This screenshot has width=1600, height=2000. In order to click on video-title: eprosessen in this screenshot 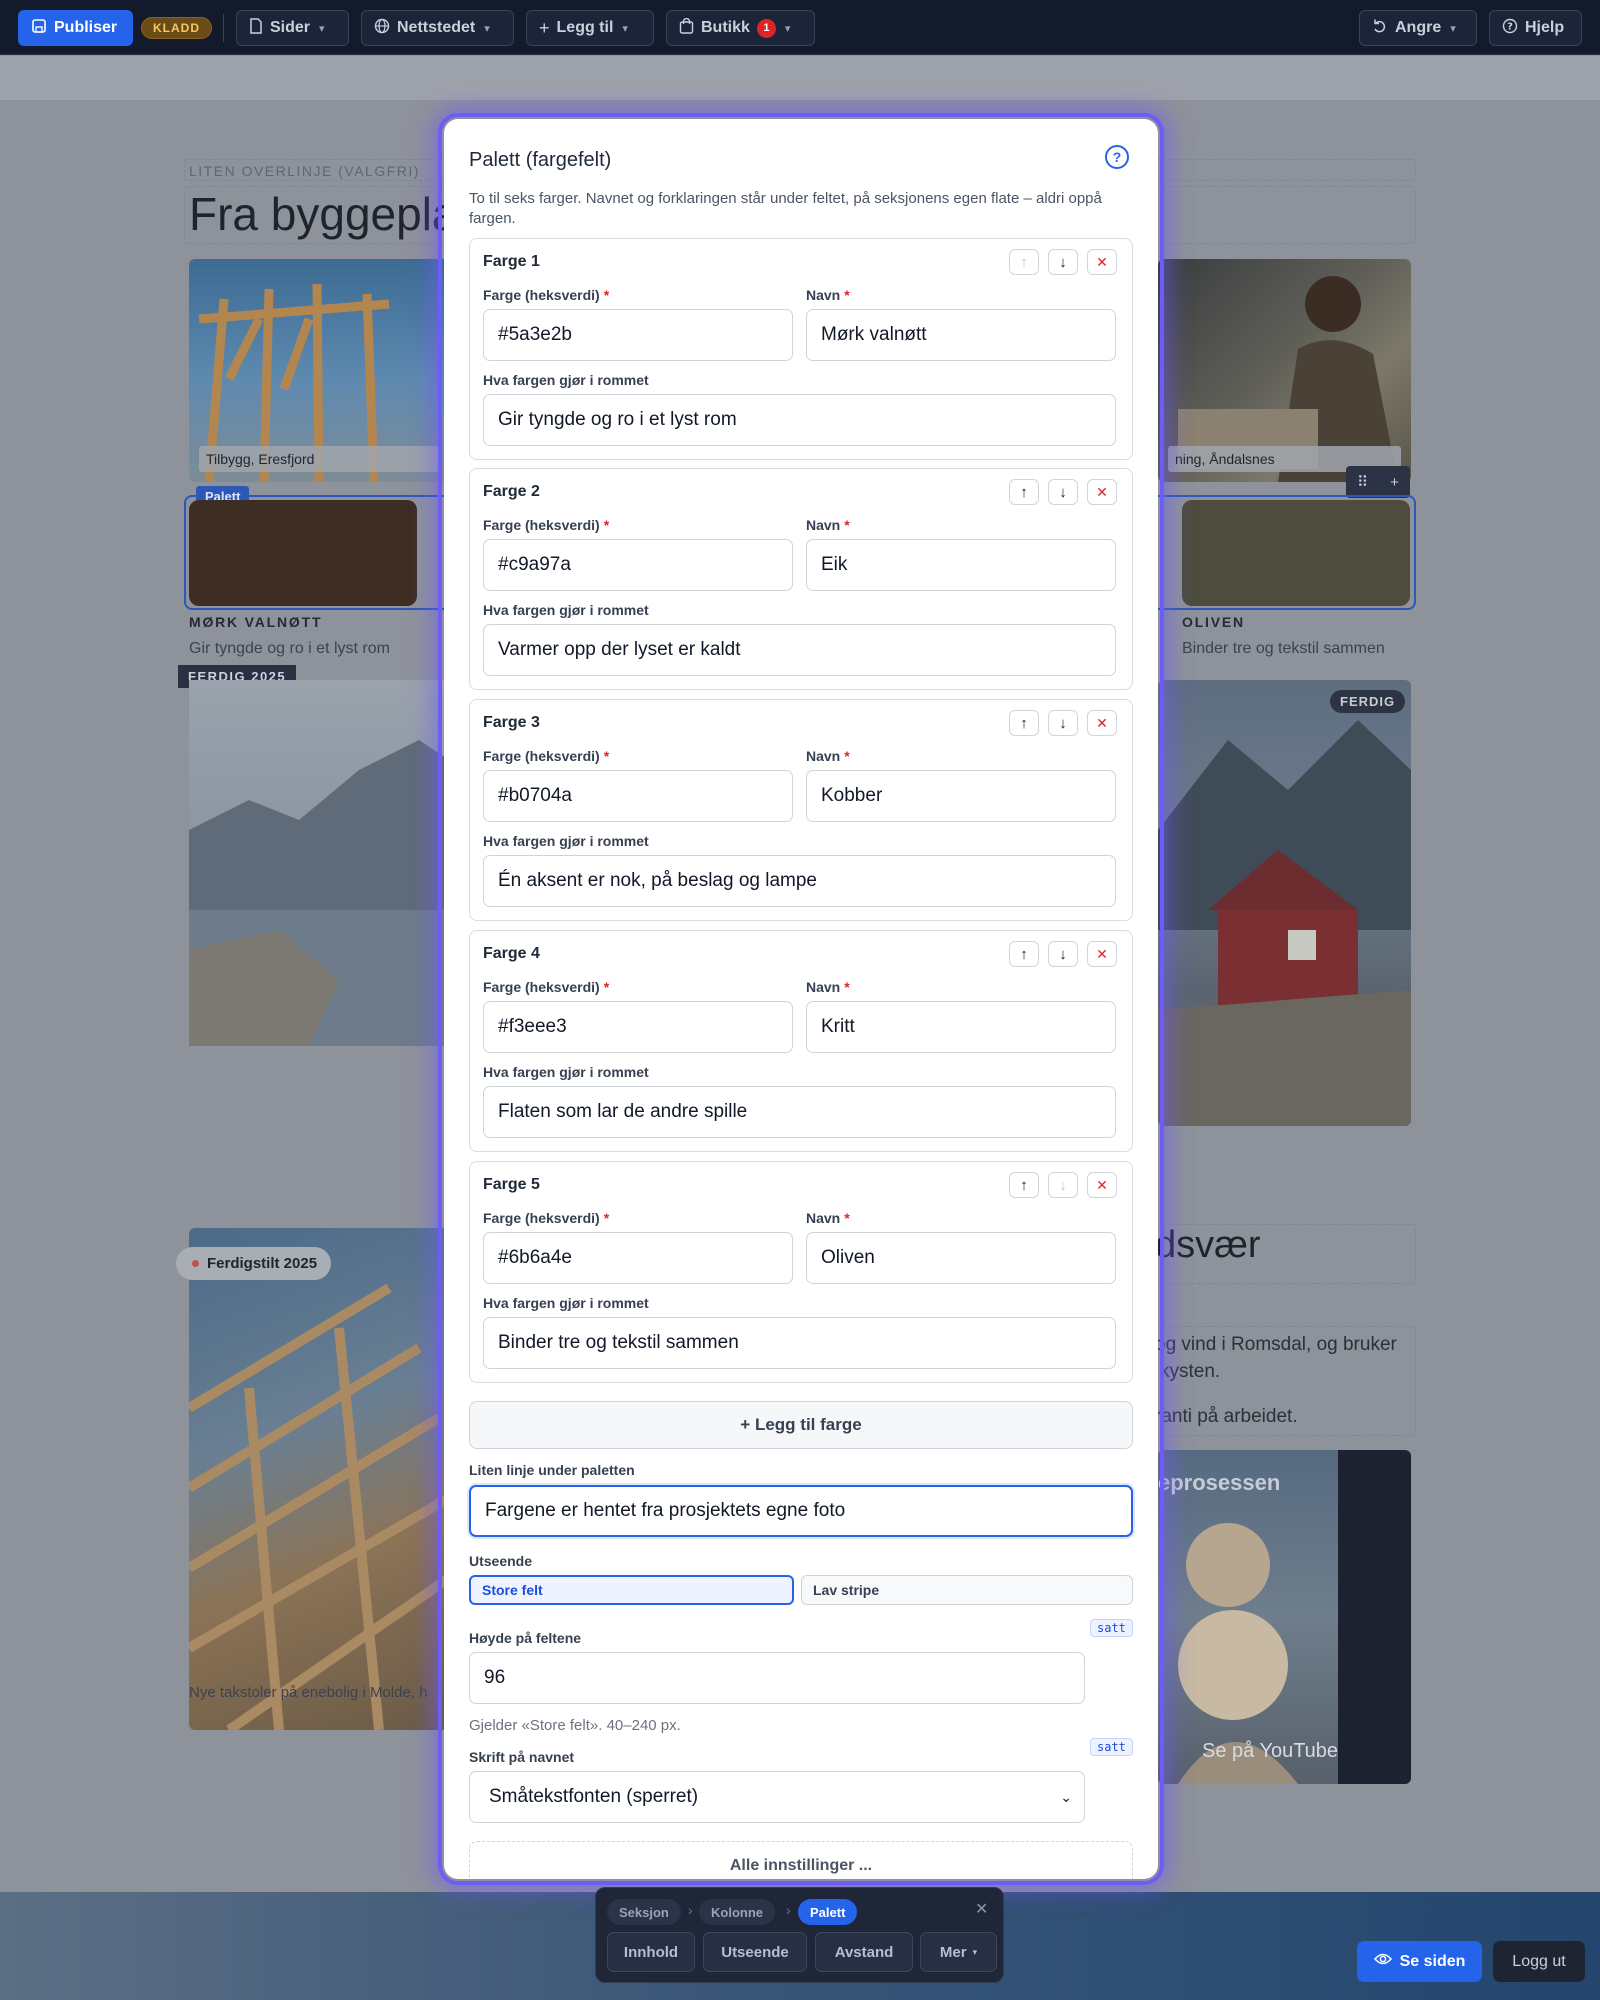, I will do `click(1219, 1482)`.